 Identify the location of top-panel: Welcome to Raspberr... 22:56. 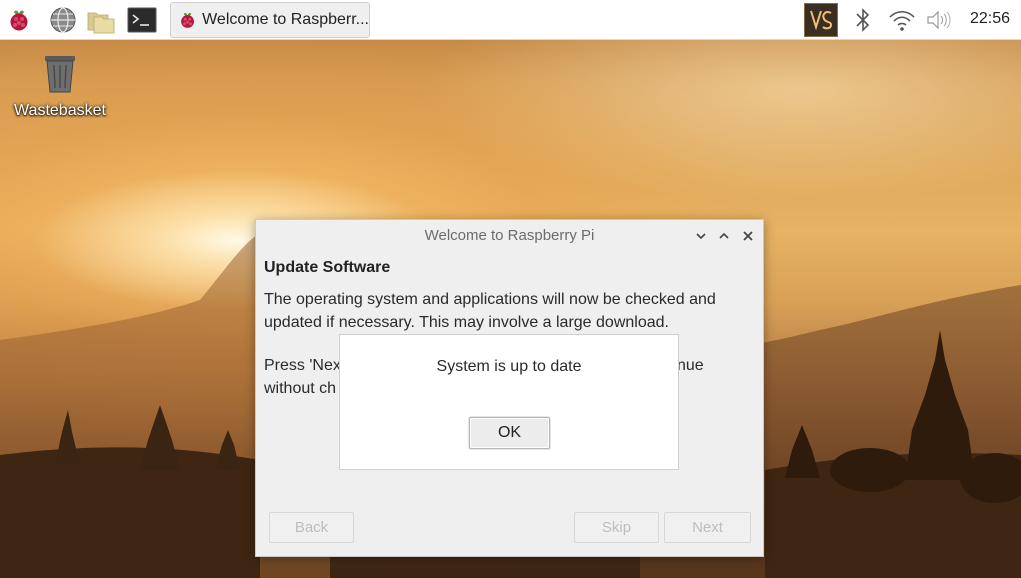
(510, 20).